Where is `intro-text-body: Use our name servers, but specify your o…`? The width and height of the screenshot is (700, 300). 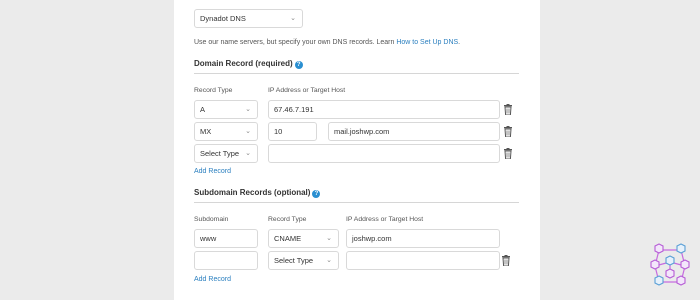 intro-text-body: Use our name servers, but specify your o… is located at coordinates (295, 42).